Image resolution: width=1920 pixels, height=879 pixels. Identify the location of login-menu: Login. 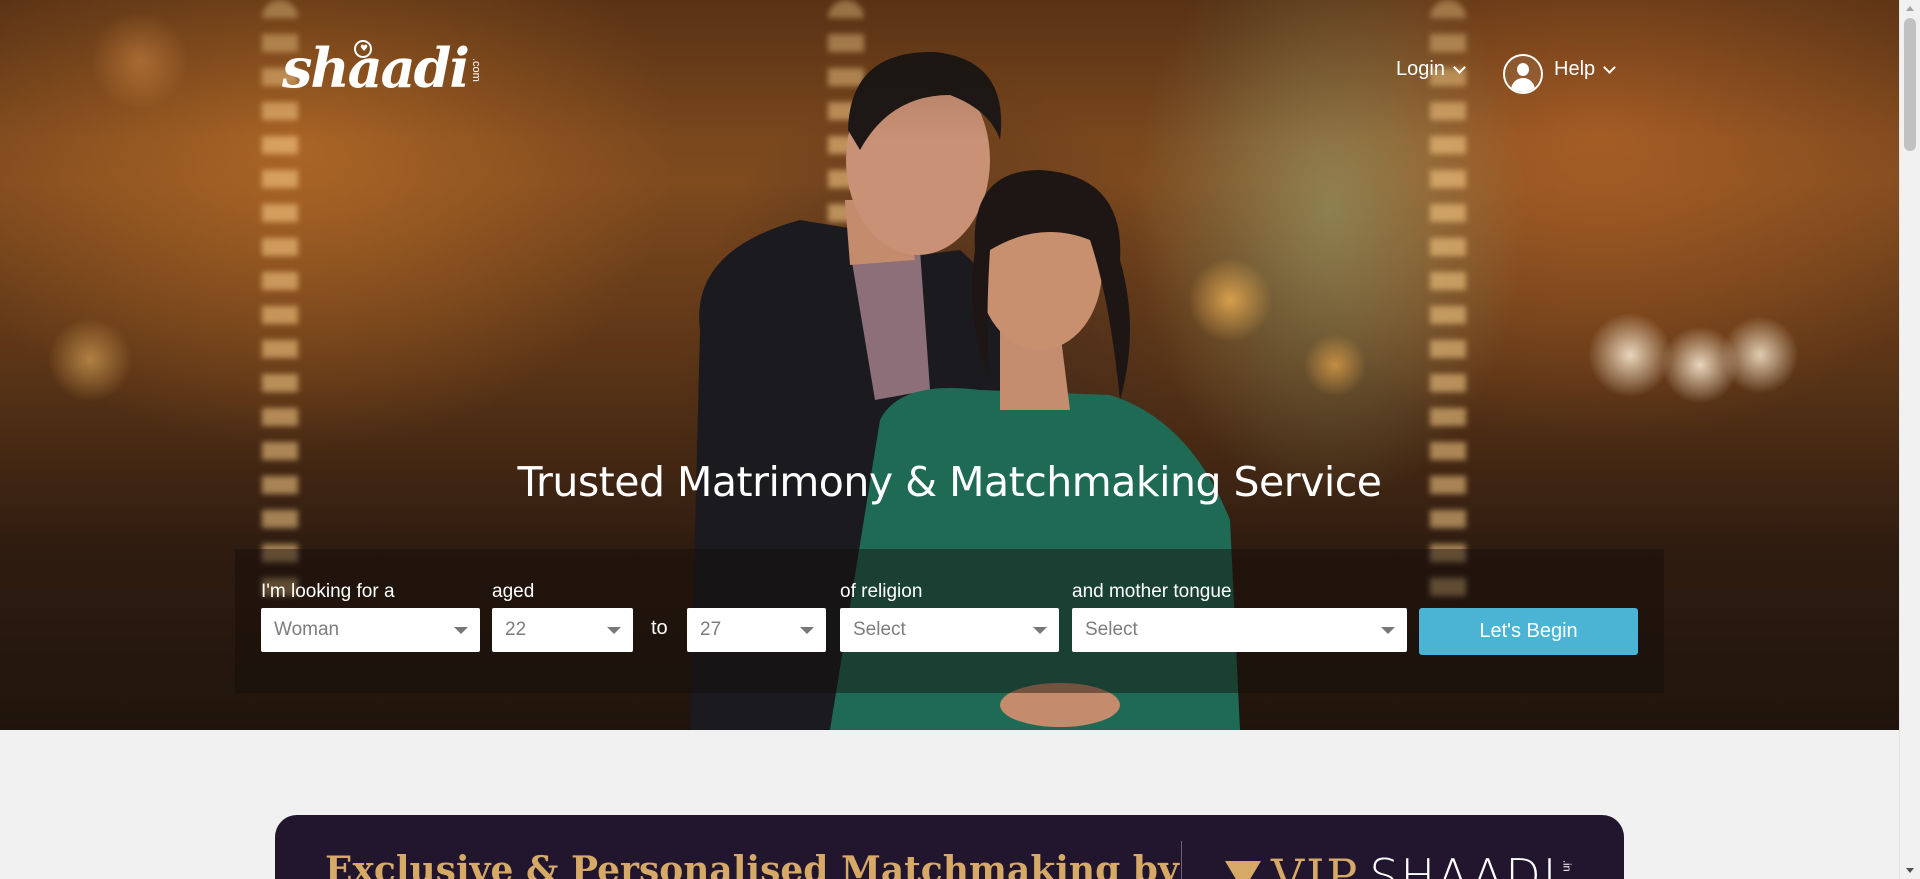
(1431, 69).